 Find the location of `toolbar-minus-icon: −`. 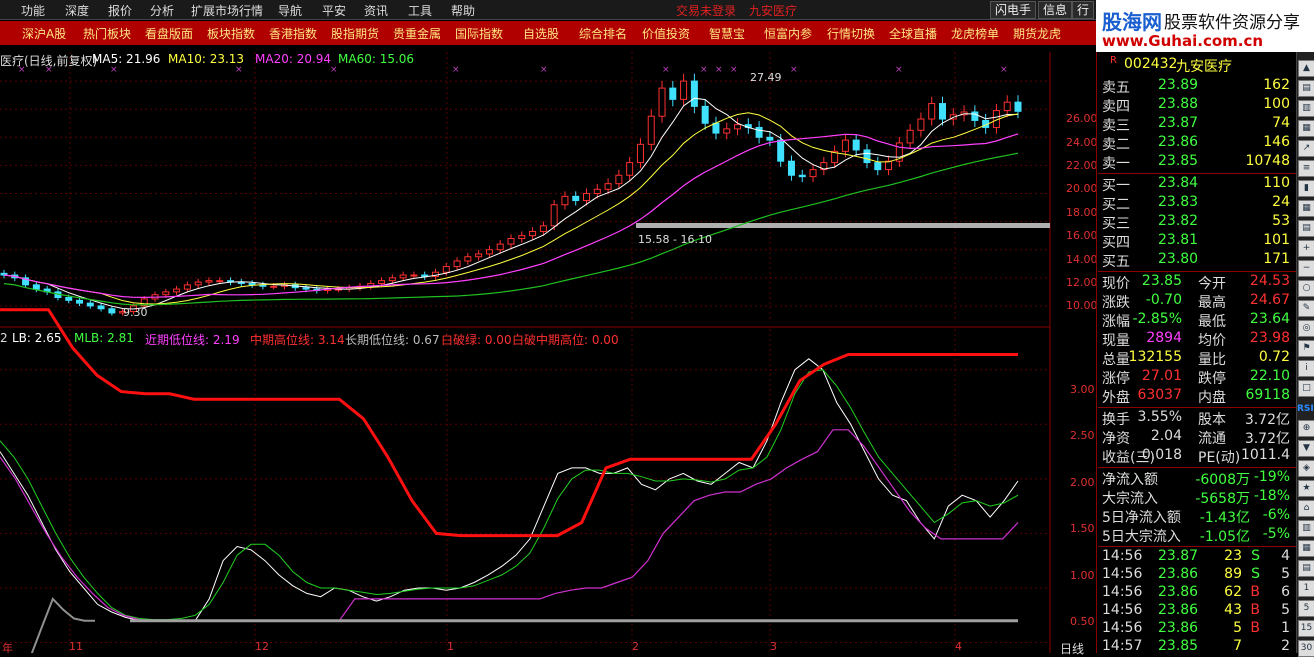

toolbar-minus-icon: − is located at coordinates (1306, 268).